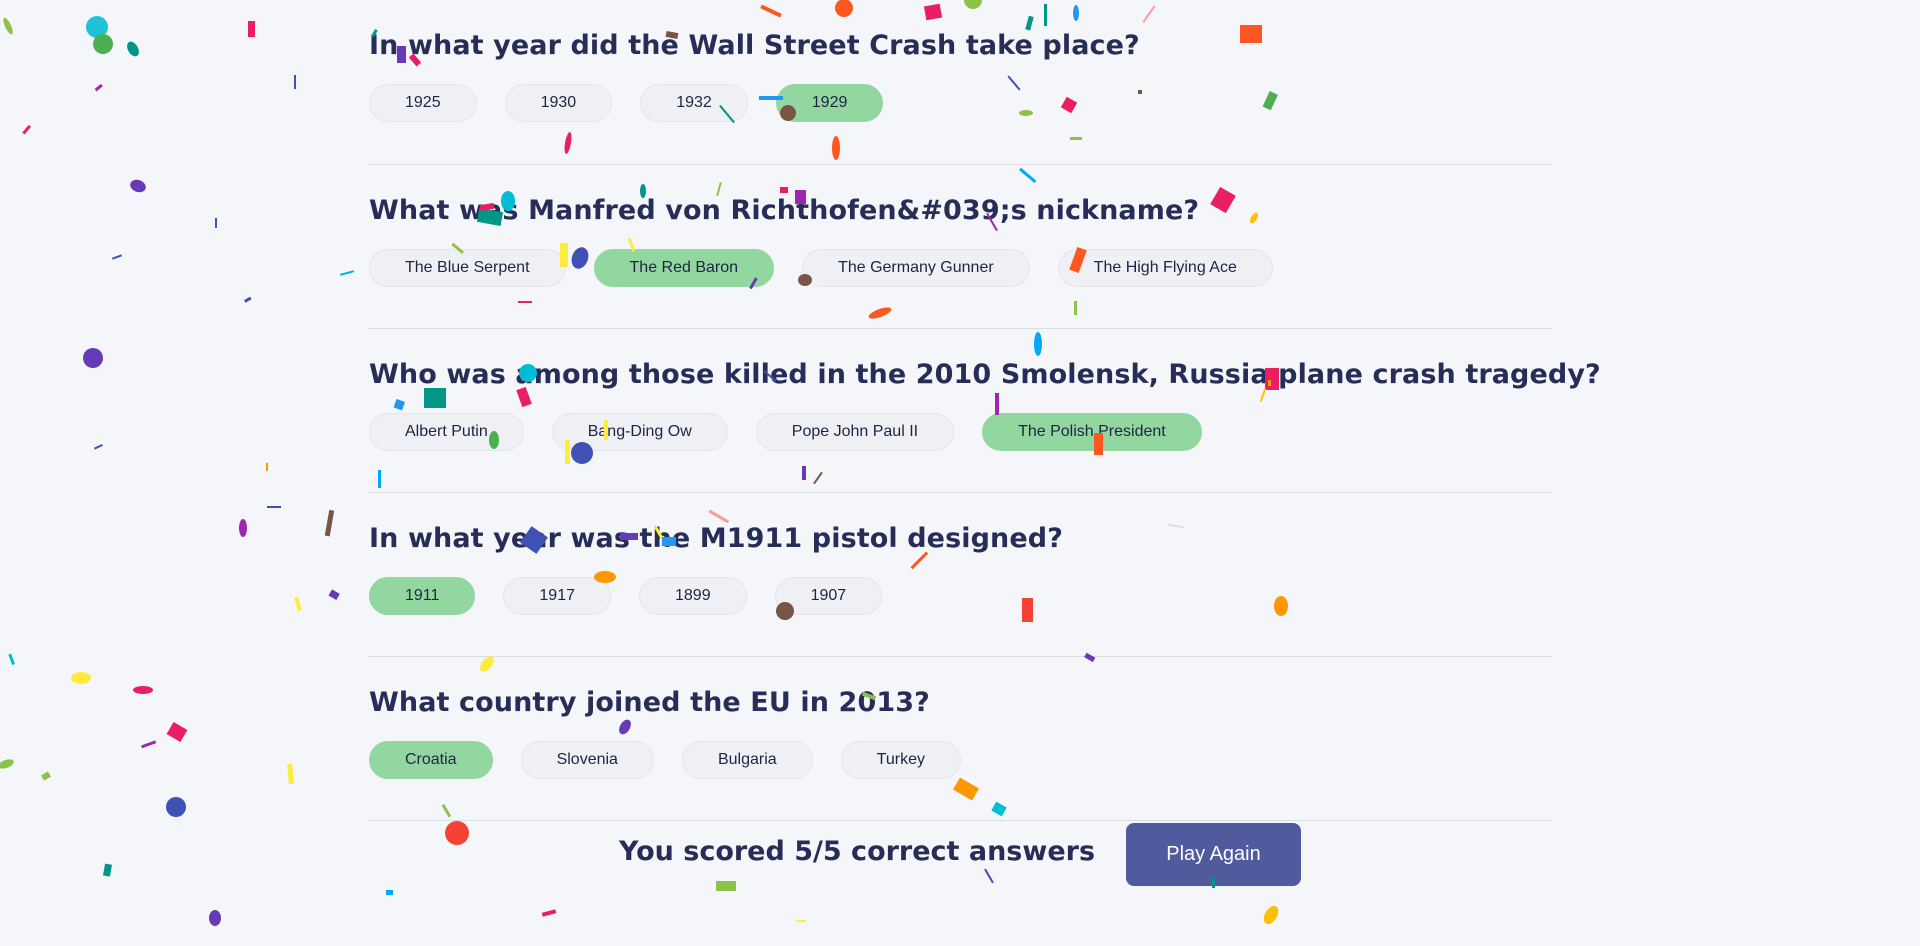  Describe the element at coordinates (684, 268) in the screenshot. I see `answer-option: The Red Baron` at that location.